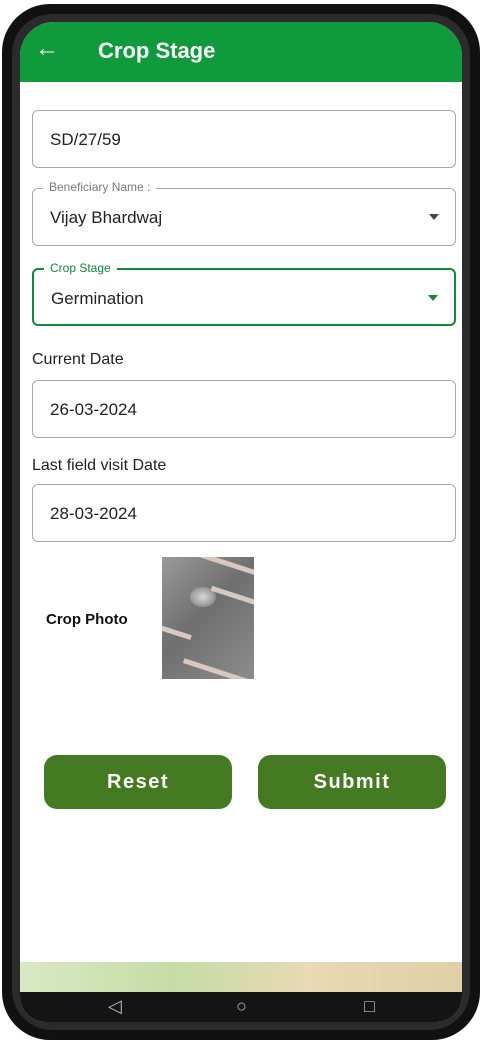 This screenshot has height=1042, width=482. I want to click on nav-back-icon: ◁, so click(115, 1006).